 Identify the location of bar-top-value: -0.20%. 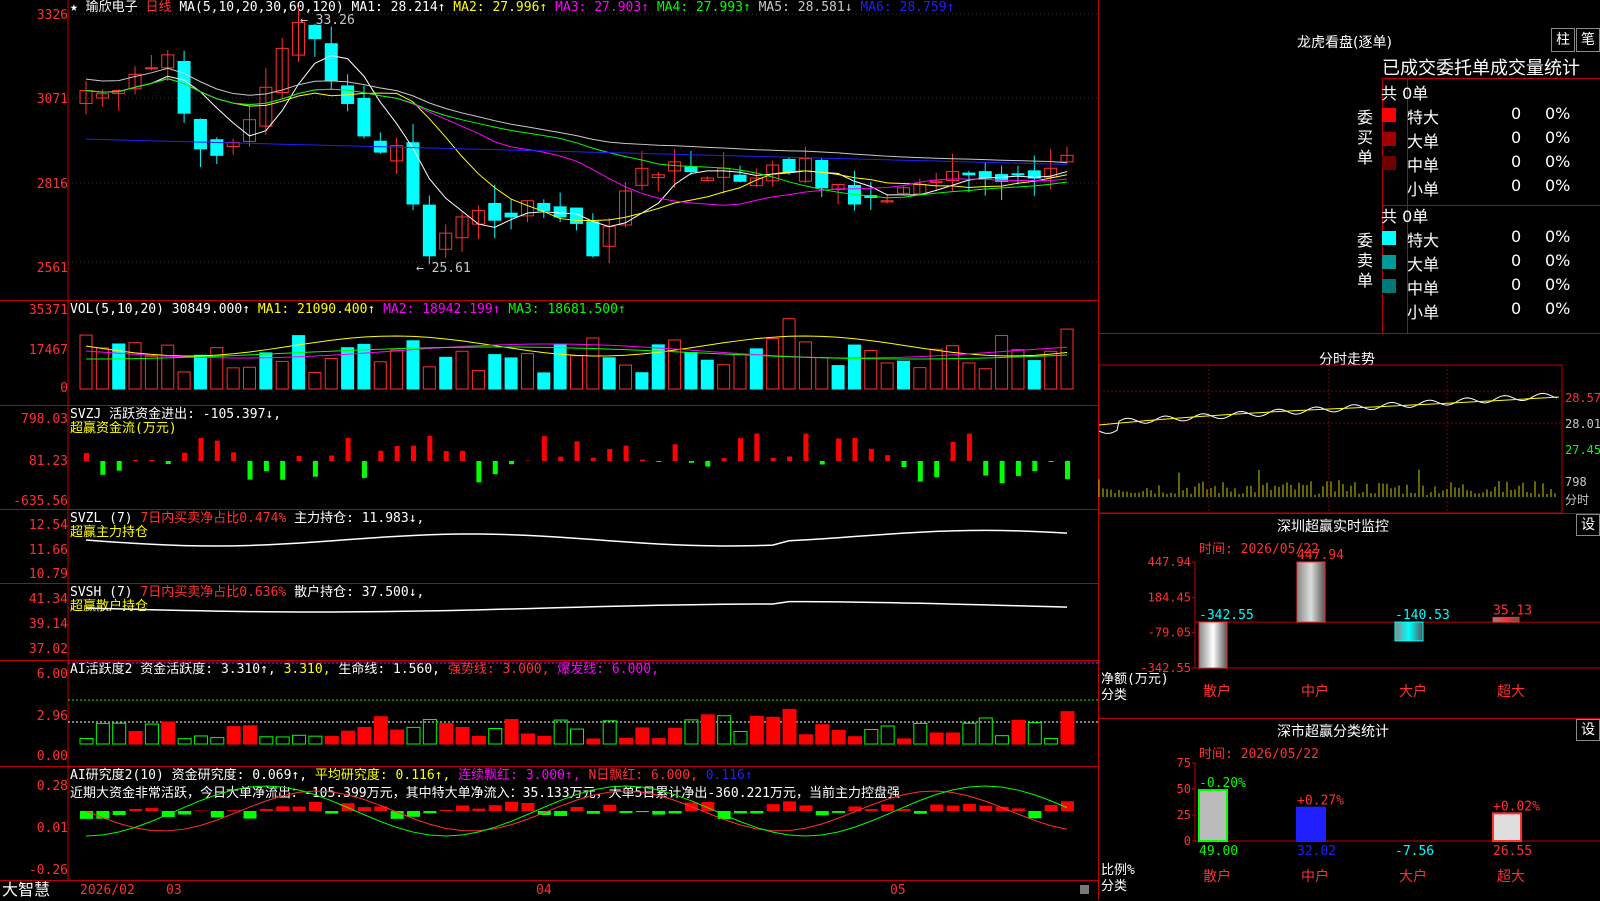
(1222, 783).